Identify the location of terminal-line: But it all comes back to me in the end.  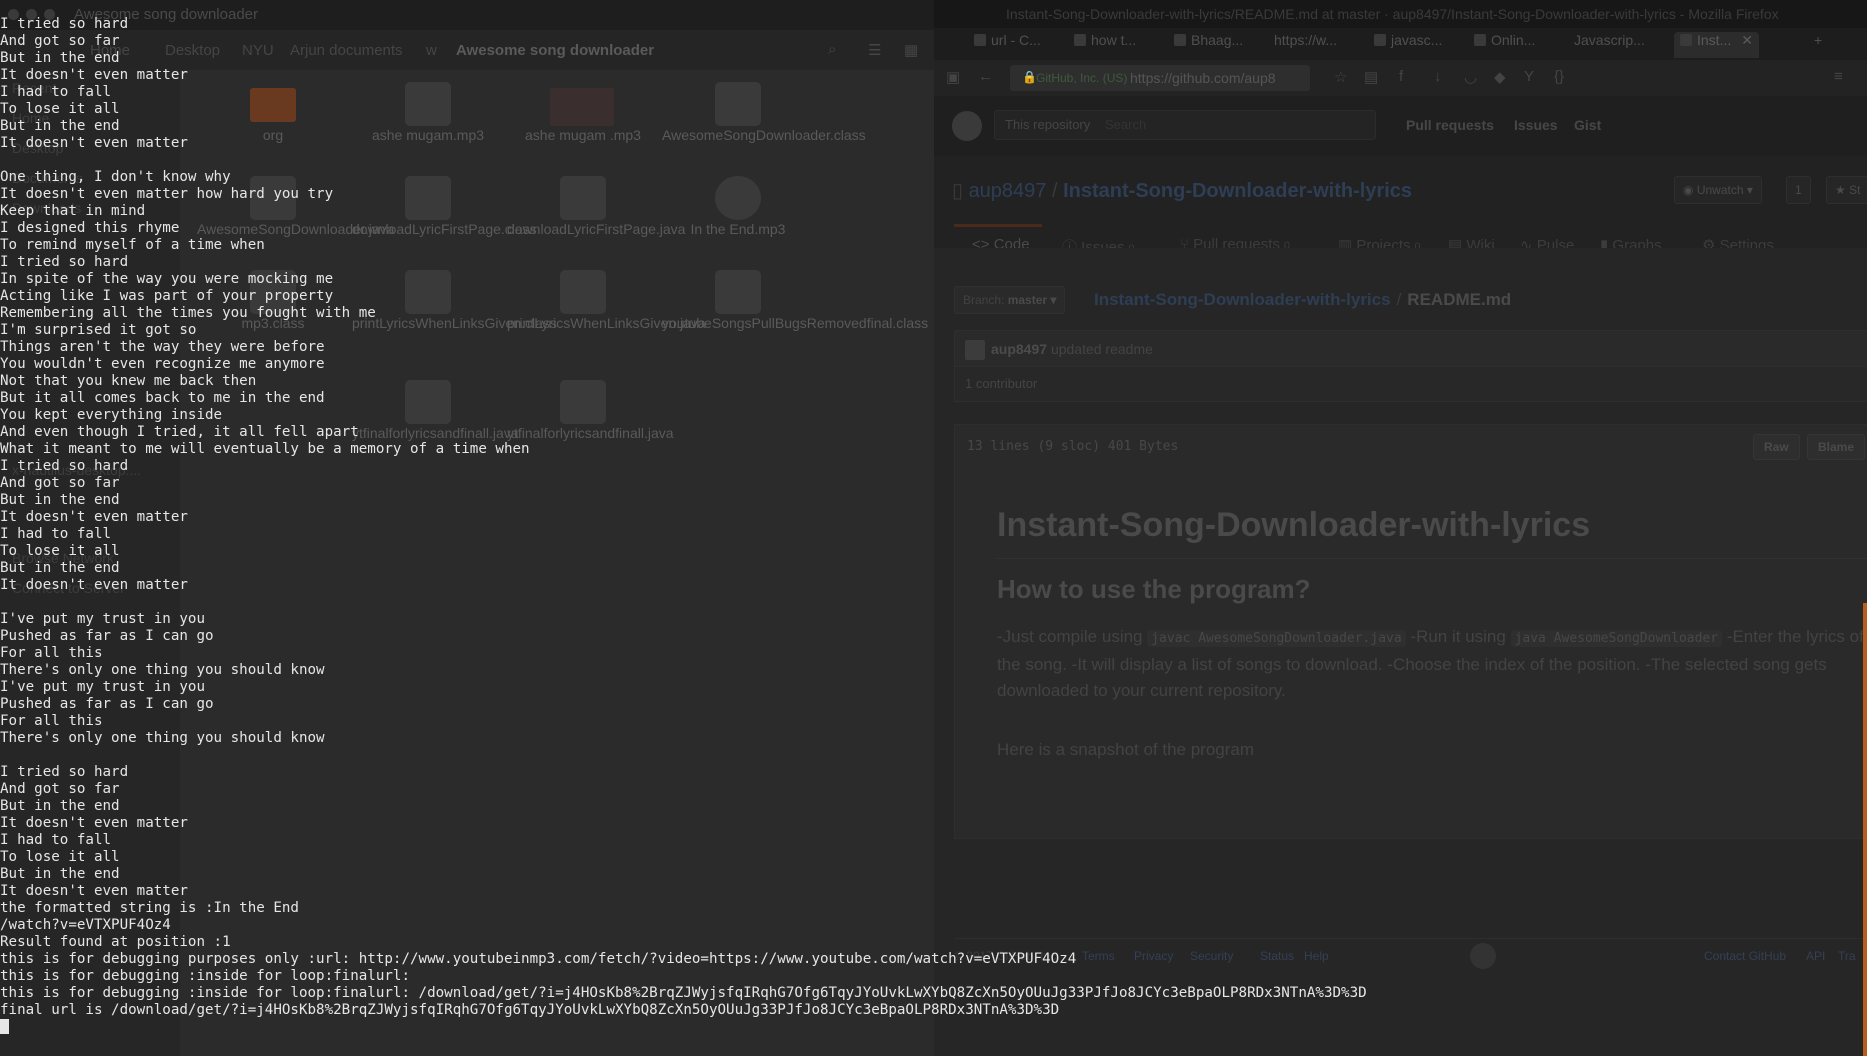
(162, 398).